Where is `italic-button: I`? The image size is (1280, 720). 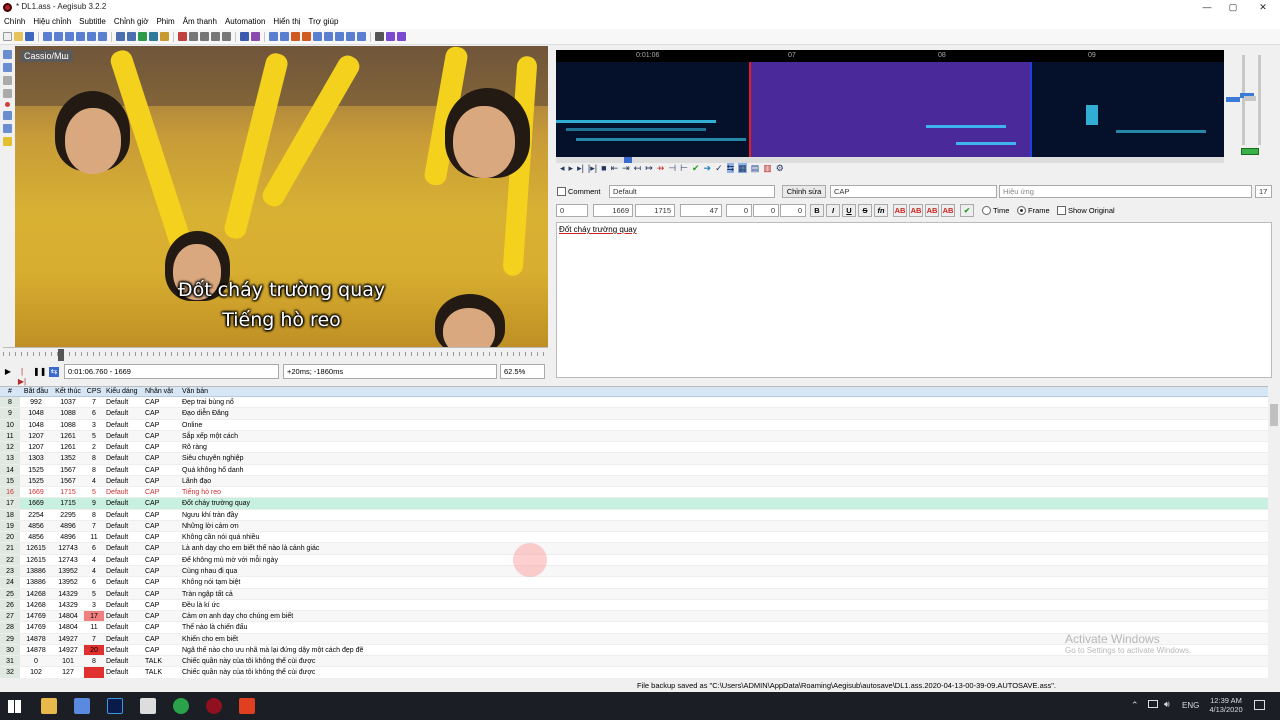
italic-button: I is located at coordinates (833, 210).